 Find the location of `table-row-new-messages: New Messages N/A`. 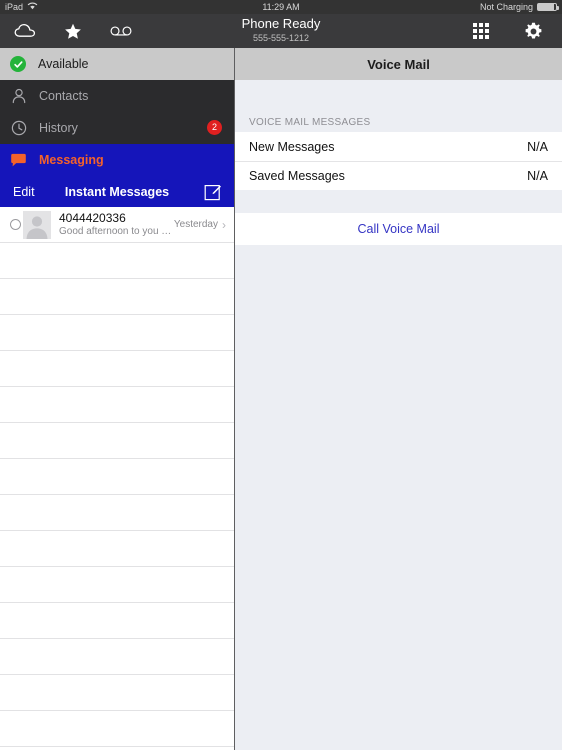

table-row-new-messages: New Messages N/A is located at coordinates (398, 146).